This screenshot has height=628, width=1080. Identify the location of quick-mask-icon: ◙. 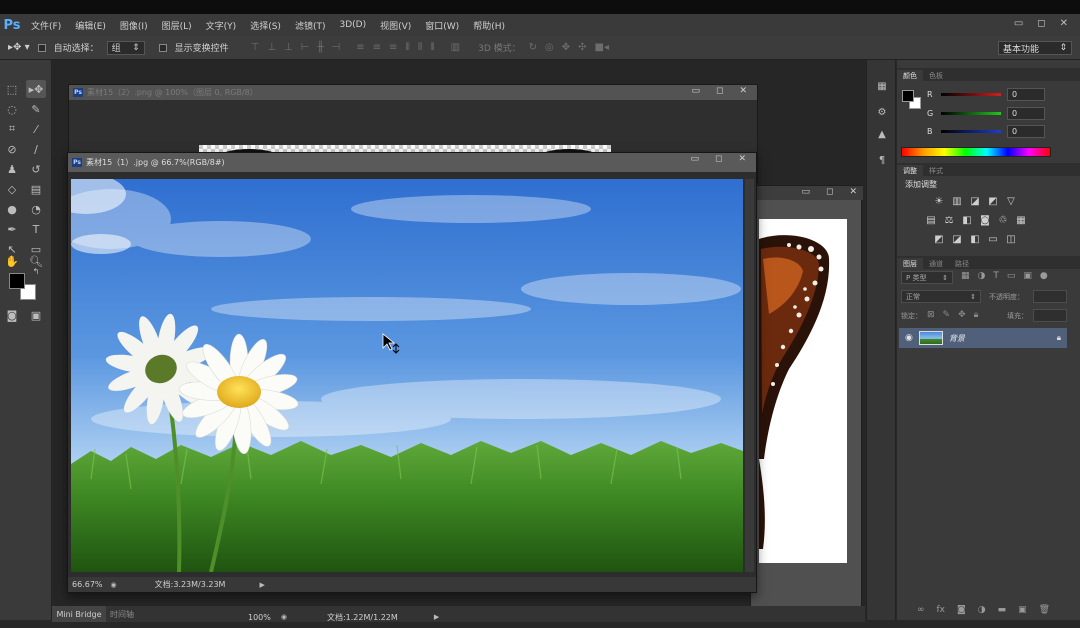
(12, 315).